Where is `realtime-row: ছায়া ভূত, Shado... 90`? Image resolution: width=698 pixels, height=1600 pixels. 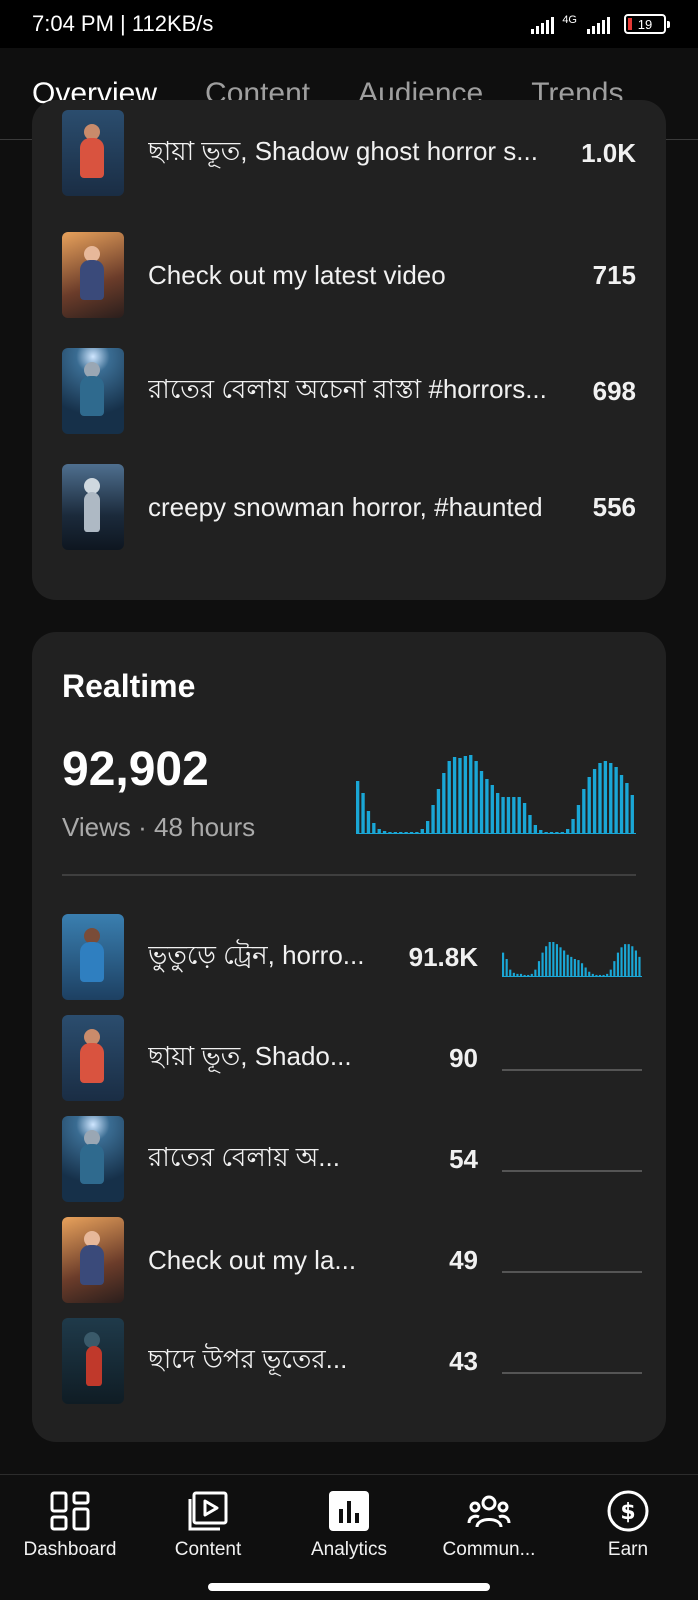 realtime-row: ছায়া ভূত, Shado... 90 is located at coordinates (352, 1058).